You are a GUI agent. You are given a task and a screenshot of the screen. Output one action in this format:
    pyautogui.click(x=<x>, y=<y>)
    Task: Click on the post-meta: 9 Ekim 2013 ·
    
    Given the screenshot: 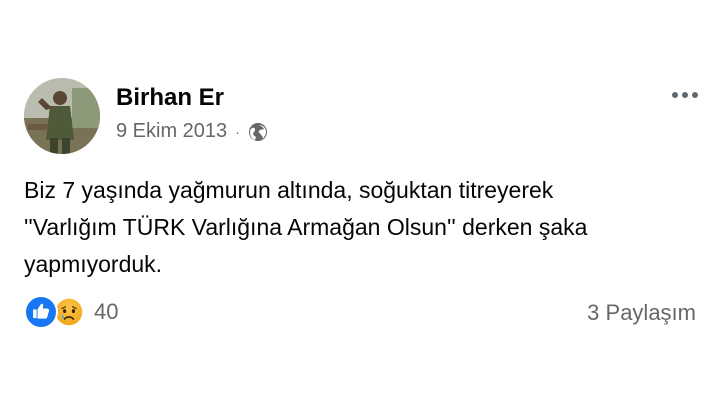 What is the action you would take?
    pyautogui.click(x=192, y=131)
    